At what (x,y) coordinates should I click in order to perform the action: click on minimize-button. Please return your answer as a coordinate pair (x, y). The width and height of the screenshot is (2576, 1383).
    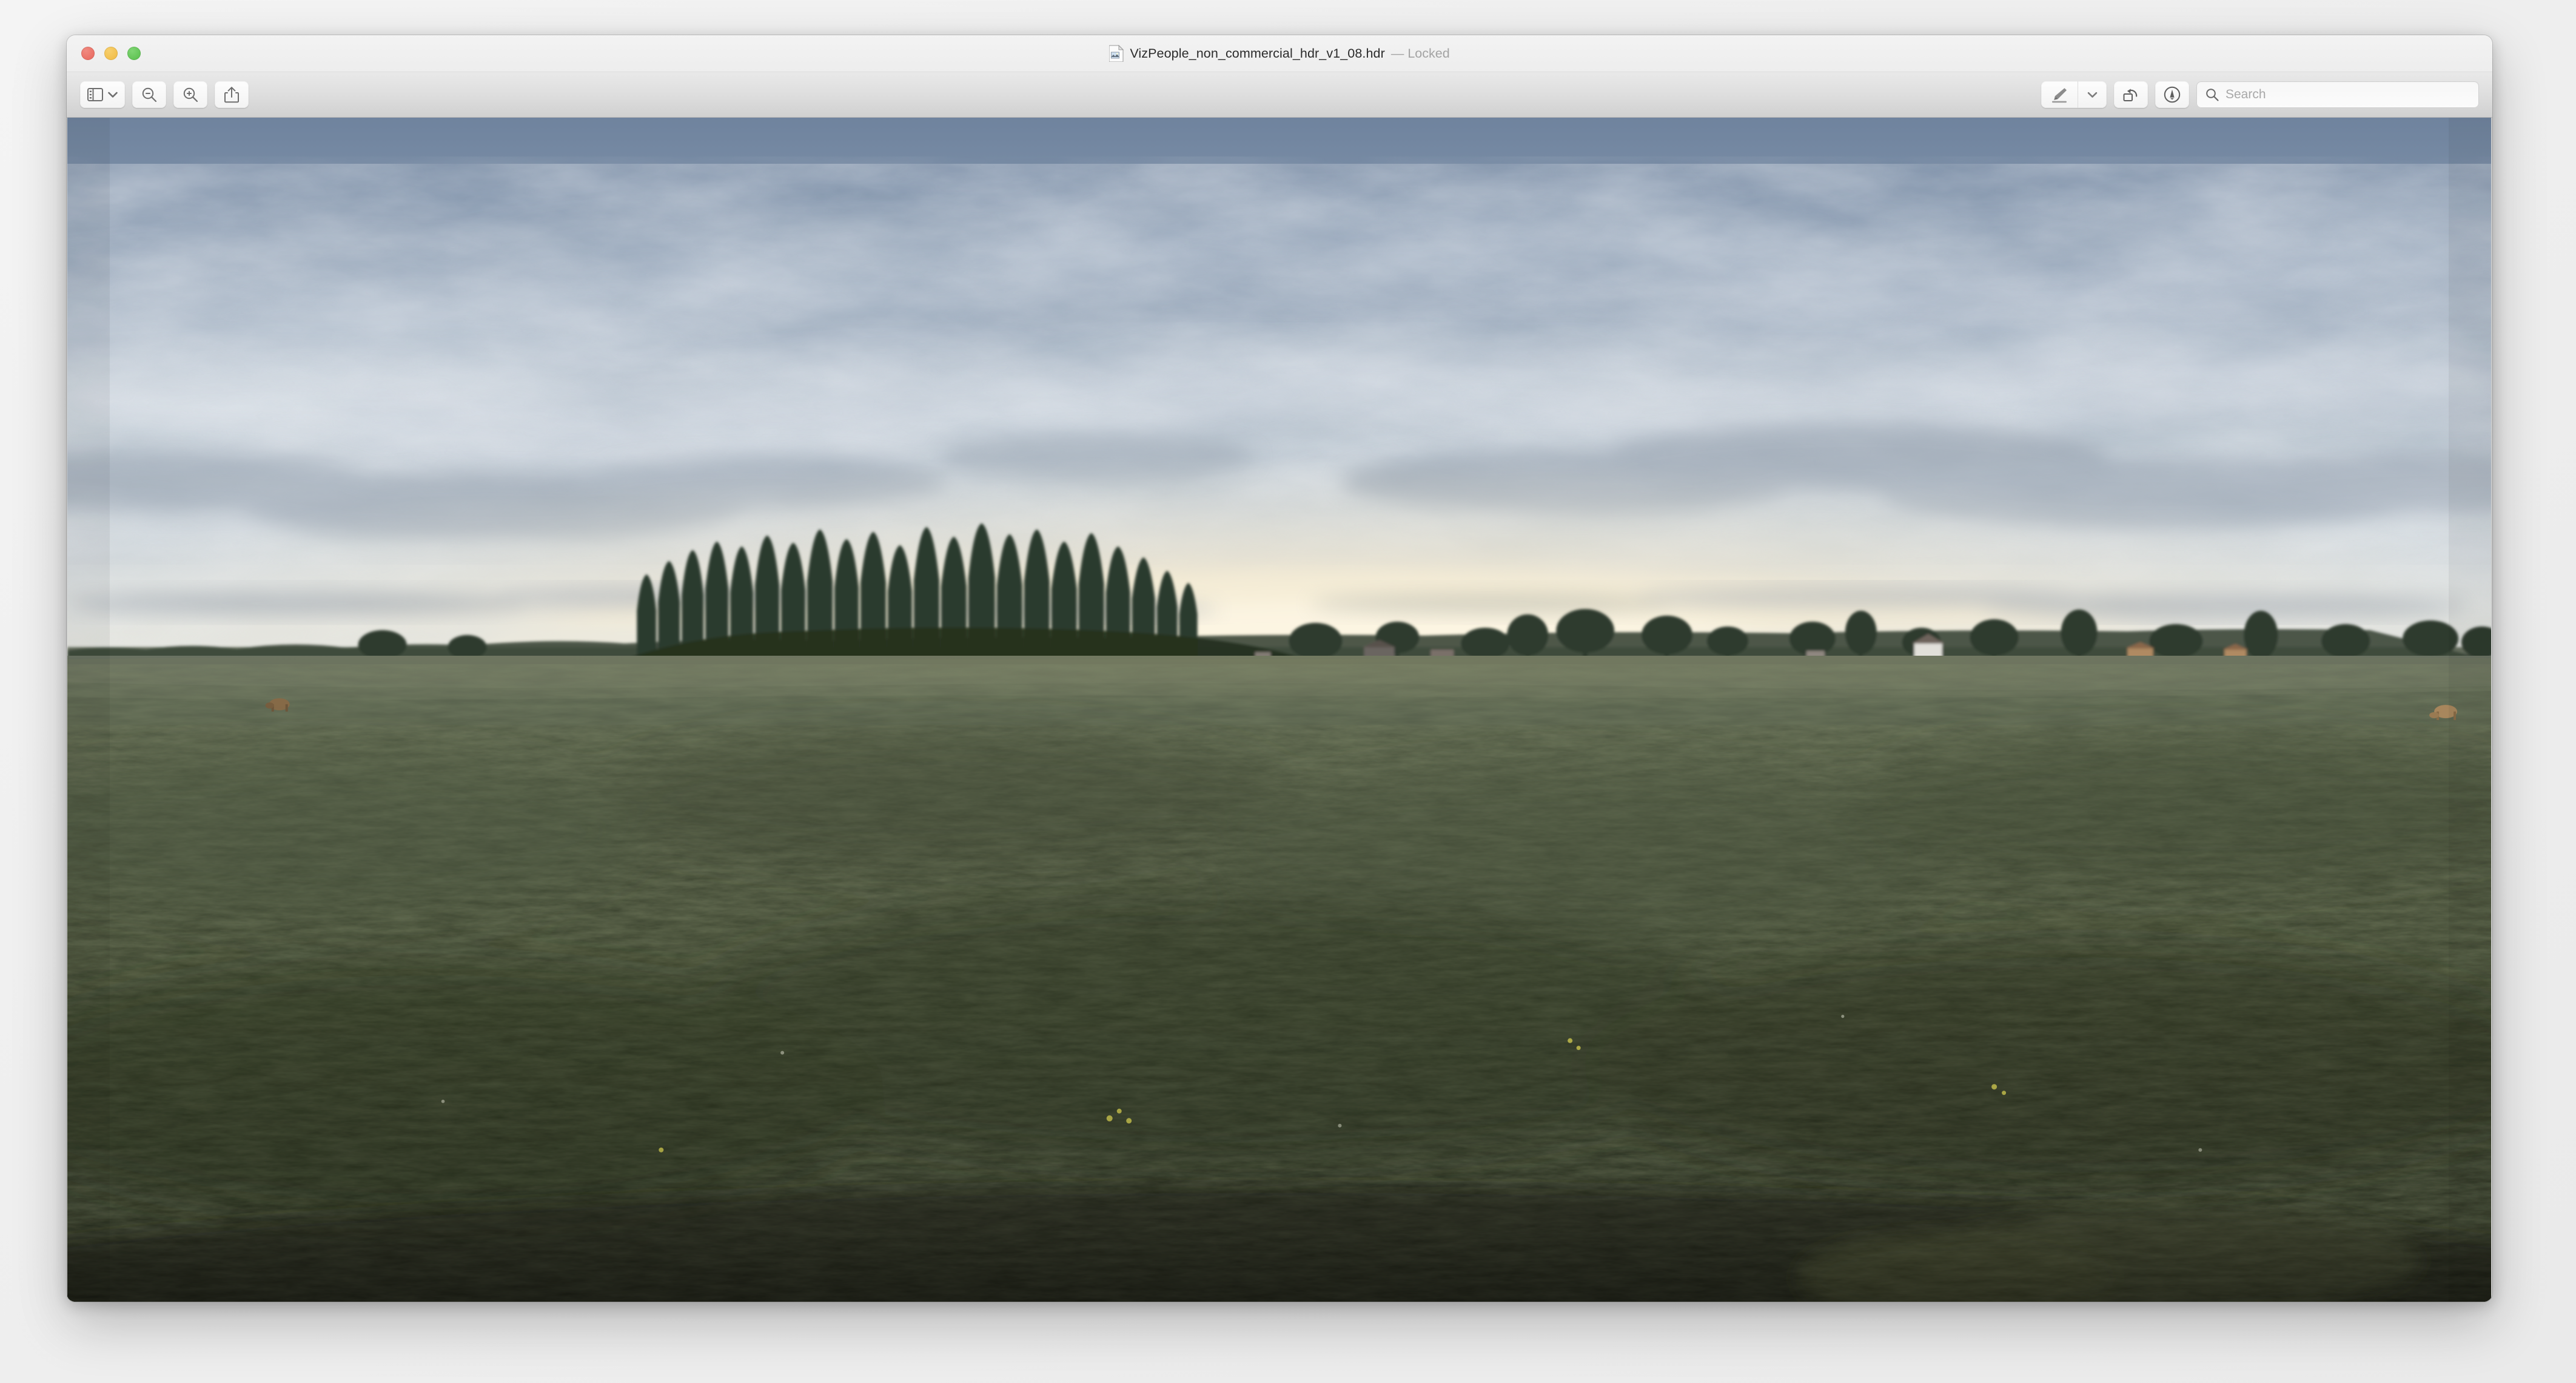
    Looking at the image, I should click on (111, 53).